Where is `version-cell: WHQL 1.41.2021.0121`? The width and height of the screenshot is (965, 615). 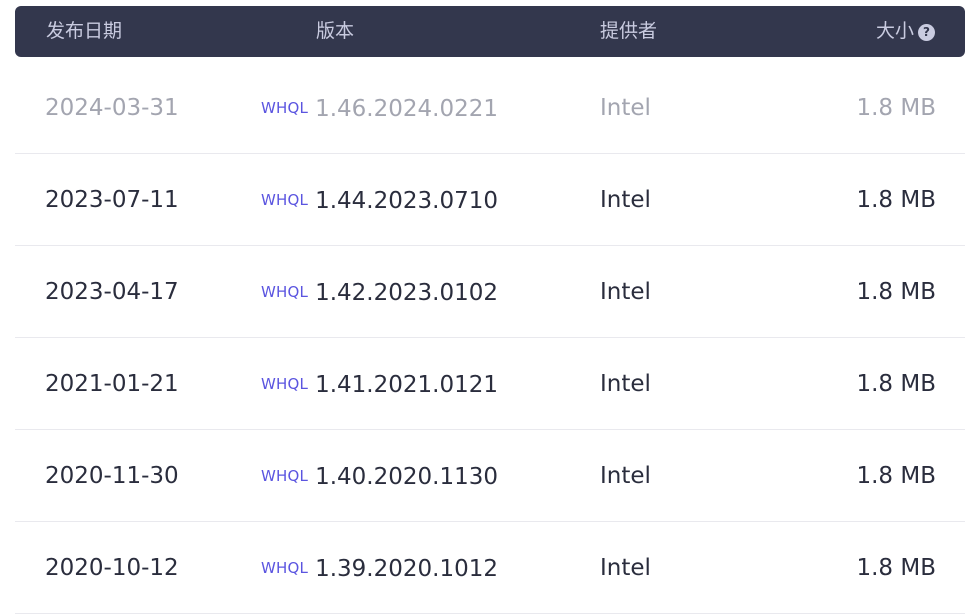 version-cell: WHQL 1.41.2021.0121 is located at coordinates (379, 384).